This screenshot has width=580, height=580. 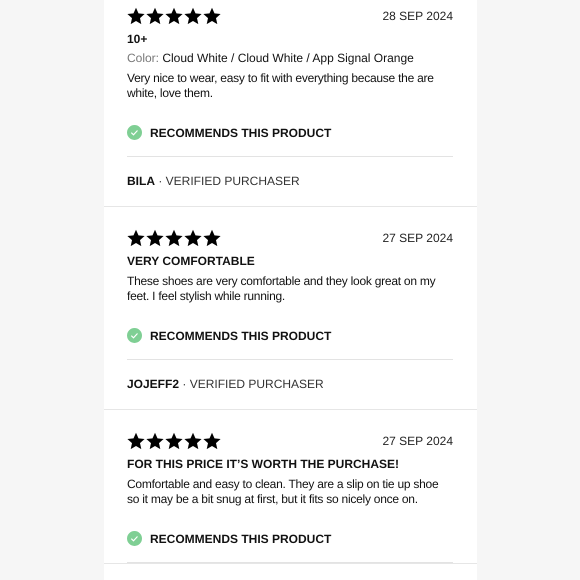 I want to click on review-text: These shoes are very comfortable and they look great on my feet. I feel stylish while running., so click(x=281, y=289).